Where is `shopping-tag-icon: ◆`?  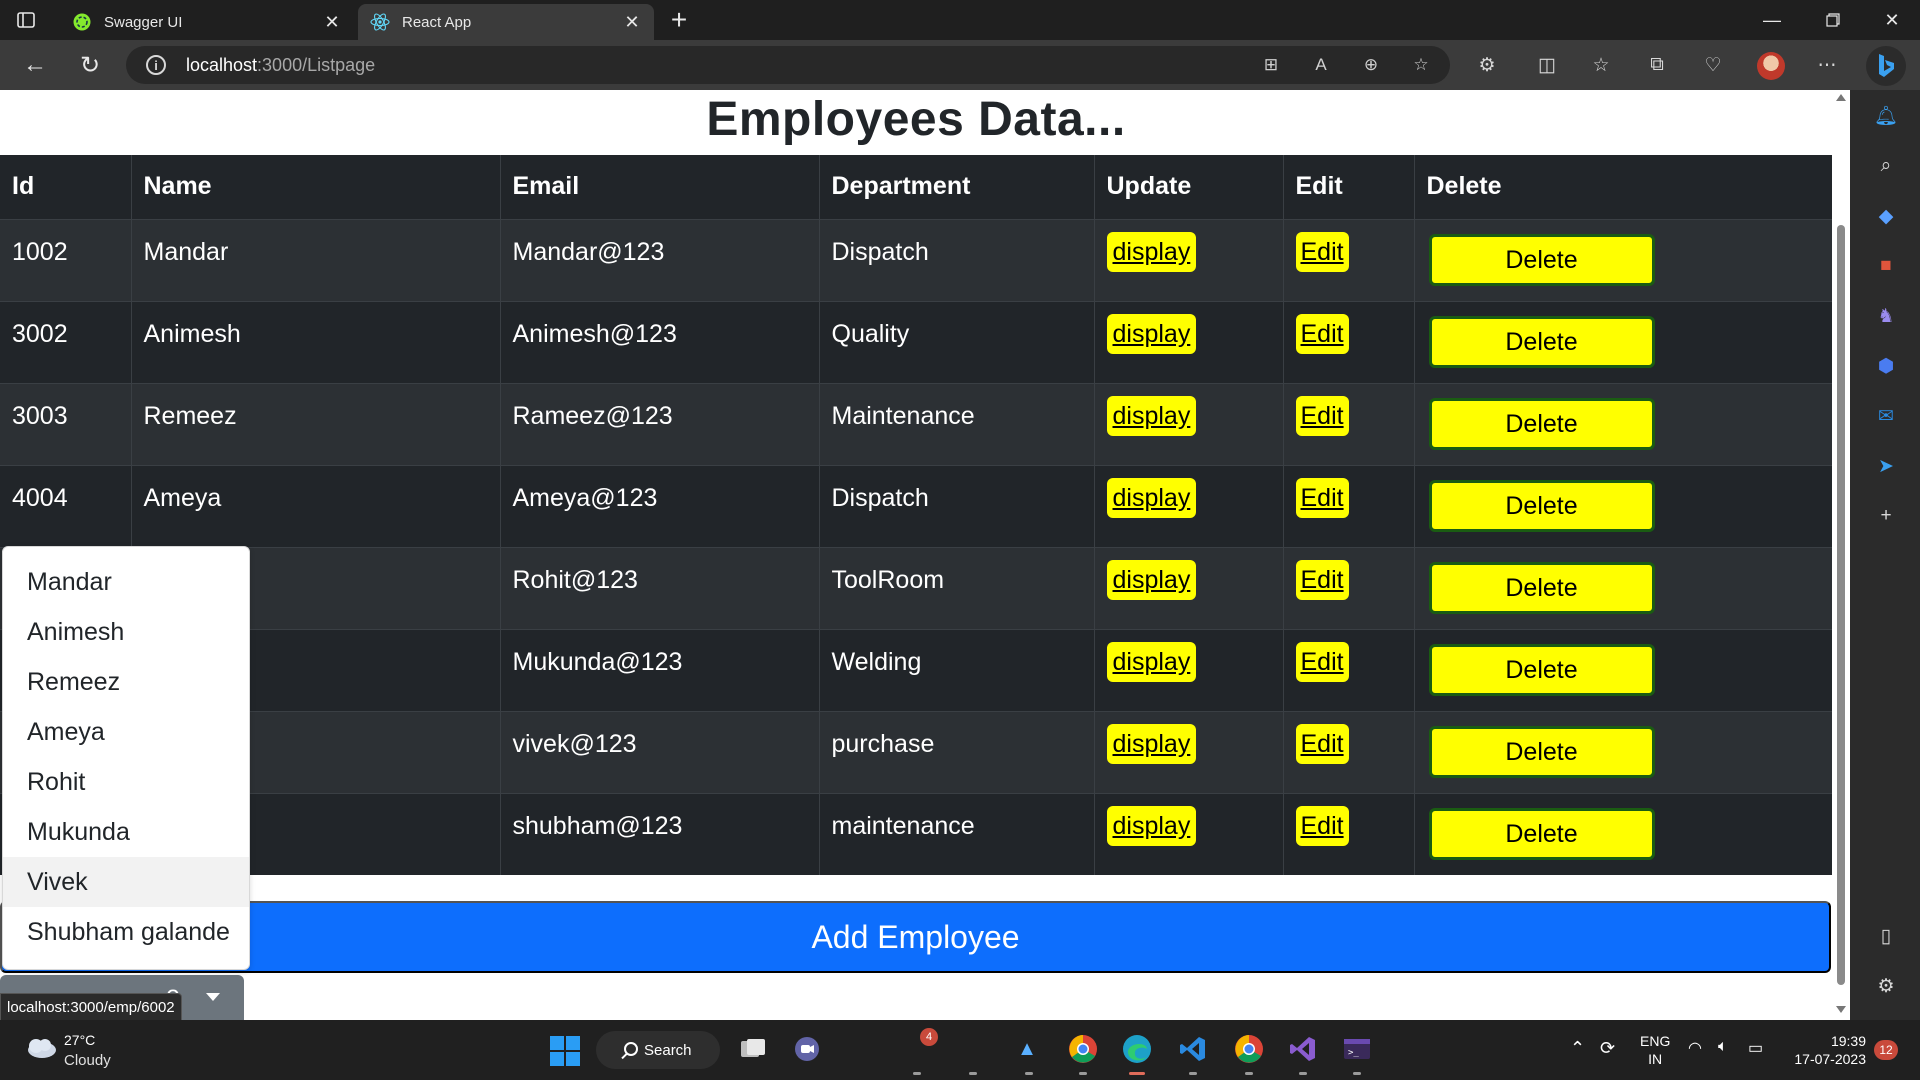 shopping-tag-icon: ◆ is located at coordinates (1886, 216).